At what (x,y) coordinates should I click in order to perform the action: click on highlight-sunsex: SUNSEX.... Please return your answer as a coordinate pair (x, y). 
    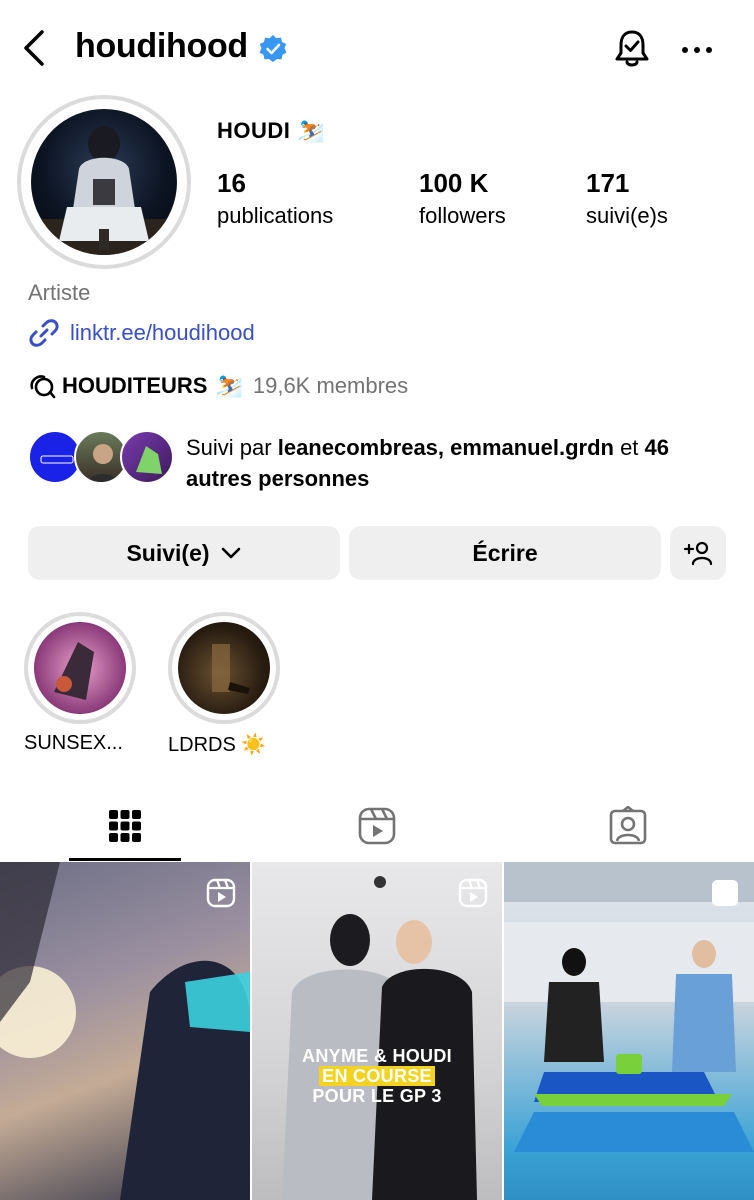
    Looking at the image, I should click on (80, 683).